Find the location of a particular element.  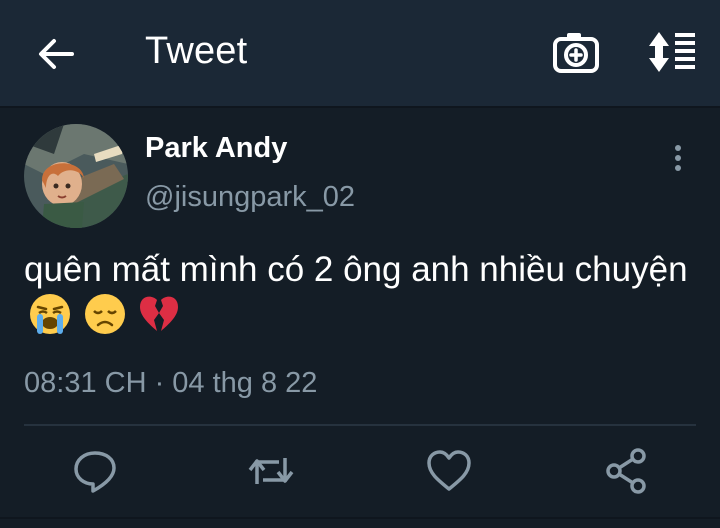

footer-divider is located at coordinates (360, 518).